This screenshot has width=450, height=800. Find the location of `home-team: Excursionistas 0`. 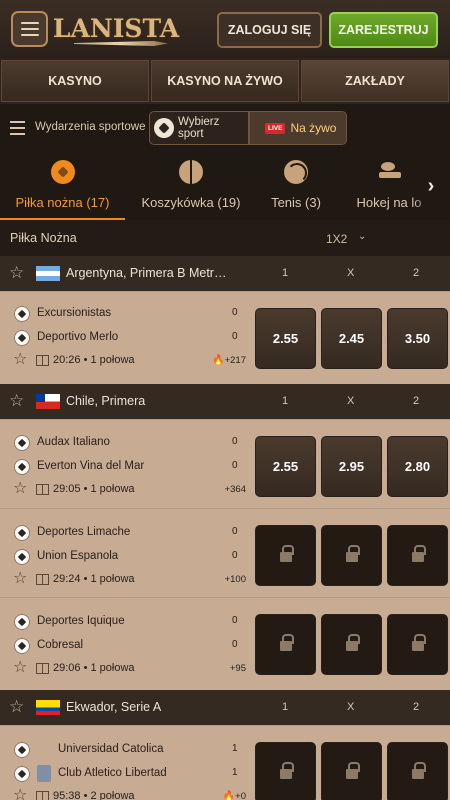

home-team: Excursionistas 0 is located at coordinates (125, 314).